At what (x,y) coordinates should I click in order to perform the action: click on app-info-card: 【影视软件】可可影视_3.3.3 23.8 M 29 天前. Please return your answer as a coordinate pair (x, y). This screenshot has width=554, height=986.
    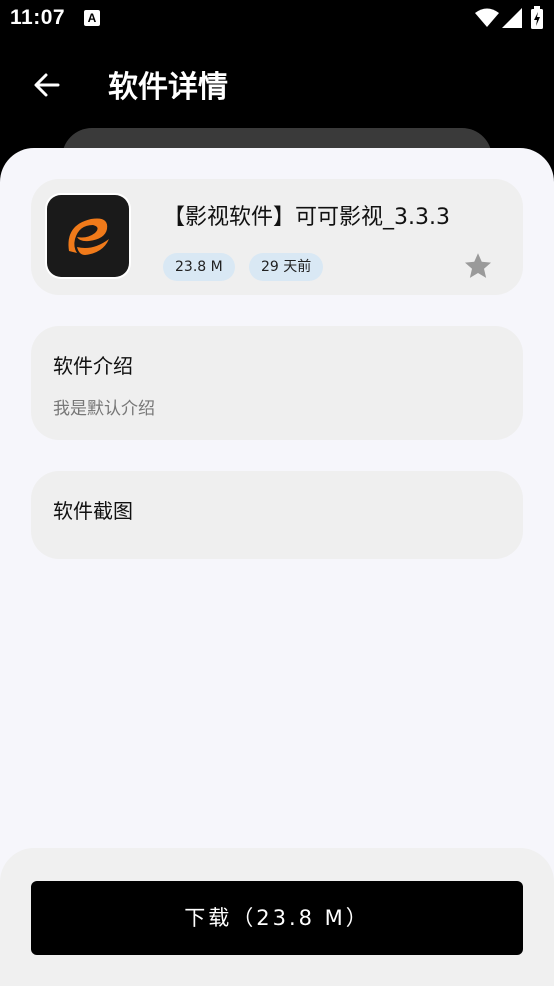
    Looking at the image, I should click on (277, 237).